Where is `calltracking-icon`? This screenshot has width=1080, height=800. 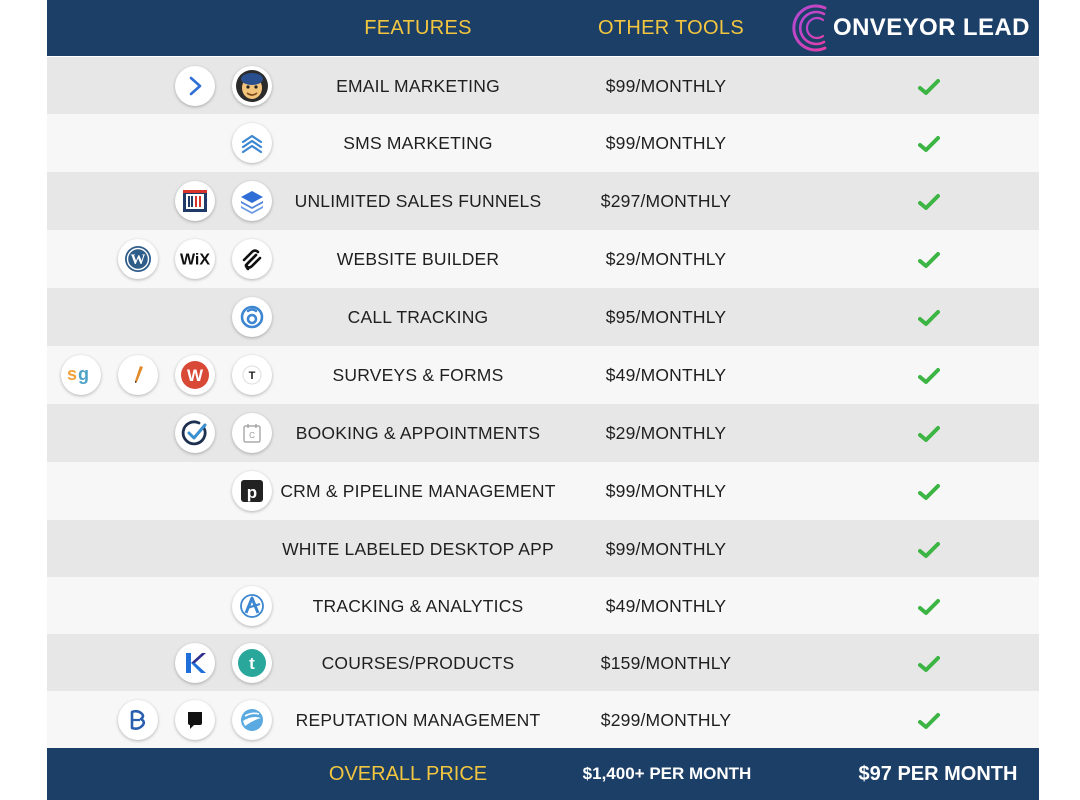
calltracking-icon is located at coordinates (252, 317).